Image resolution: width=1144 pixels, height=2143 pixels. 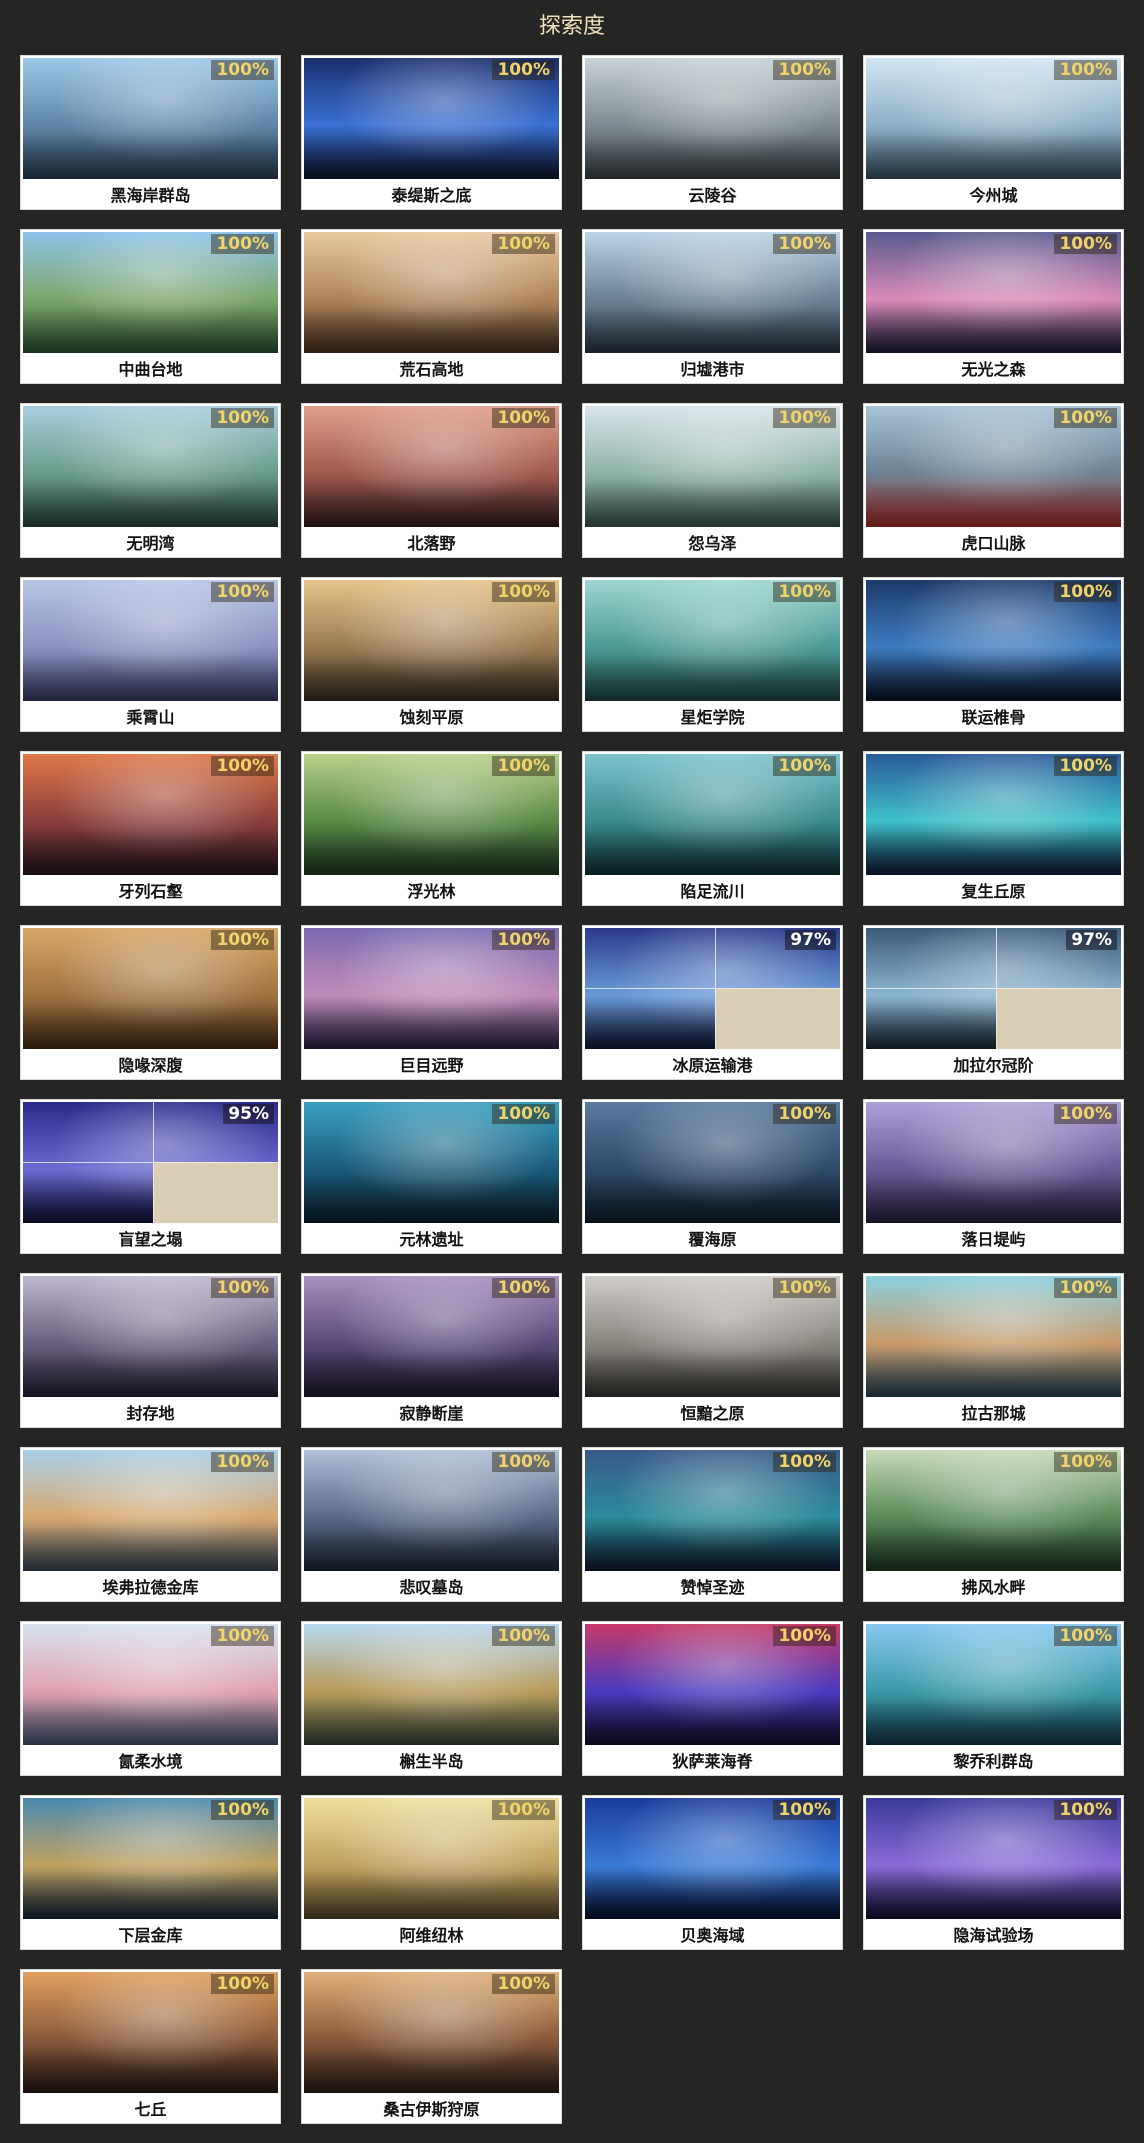 What do you see at coordinates (712, 1002) in the screenshot?
I see `region-card: 97% 冰原运输港` at bounding box center [712, 1002].